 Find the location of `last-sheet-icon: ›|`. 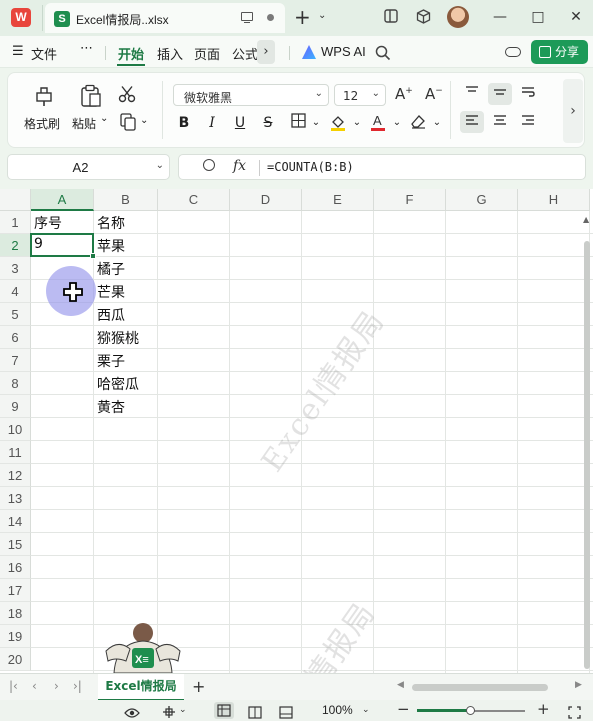

last-sheet-icon: ›| is located at coordinates (77, 686).